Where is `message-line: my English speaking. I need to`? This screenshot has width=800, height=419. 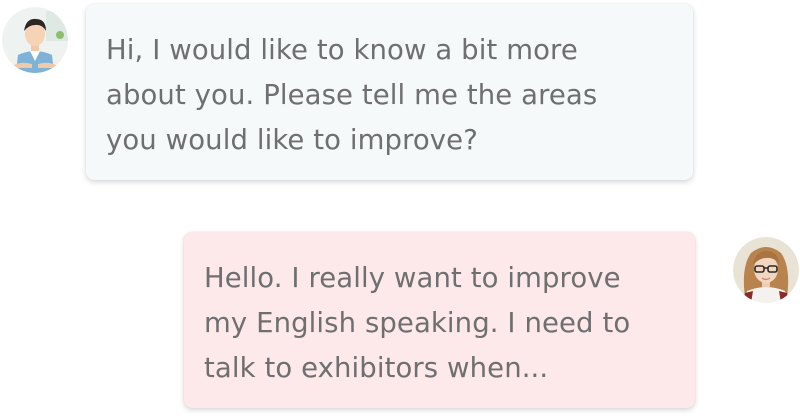
message-line: my English speaking. I need to is located at coordinates (417, 323).